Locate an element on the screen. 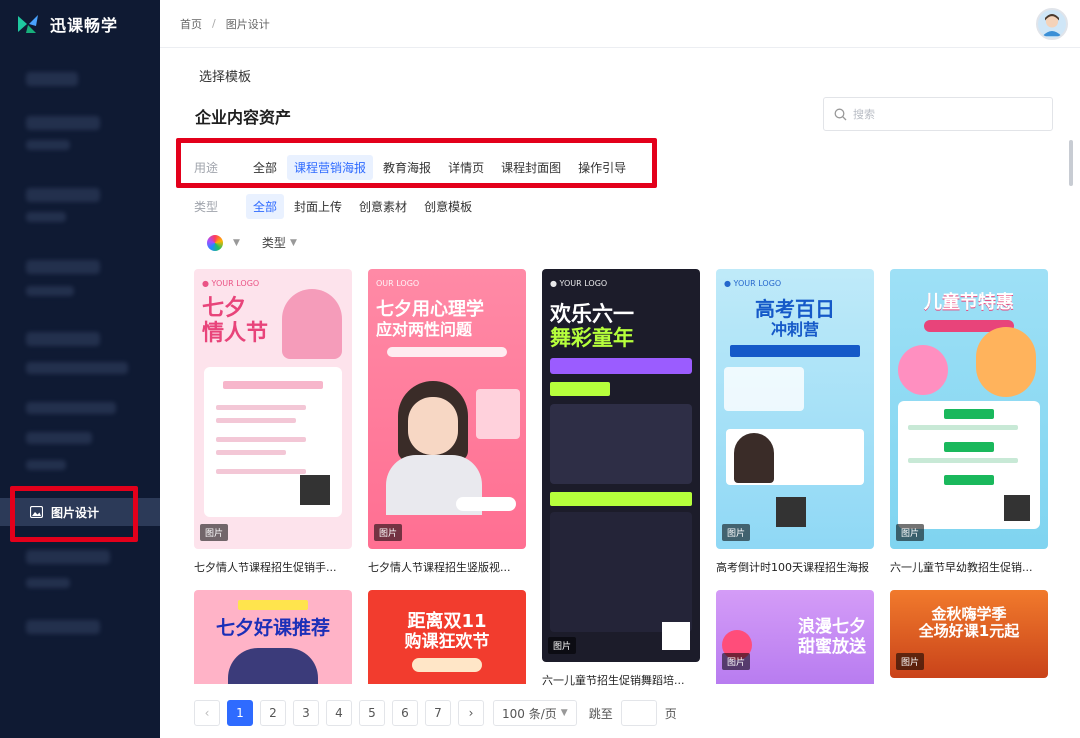 This screenshot has height=738, width=1080. thumbnail-title: 距离双11 is located at coordinates (447, 621).